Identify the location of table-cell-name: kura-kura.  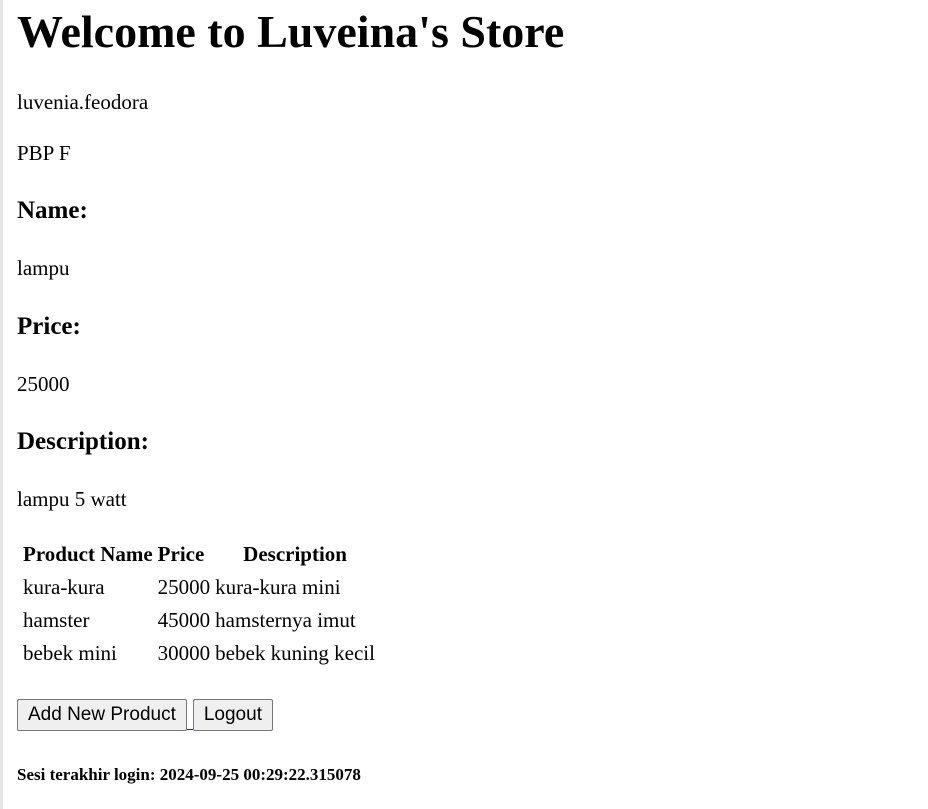
(64, 587).